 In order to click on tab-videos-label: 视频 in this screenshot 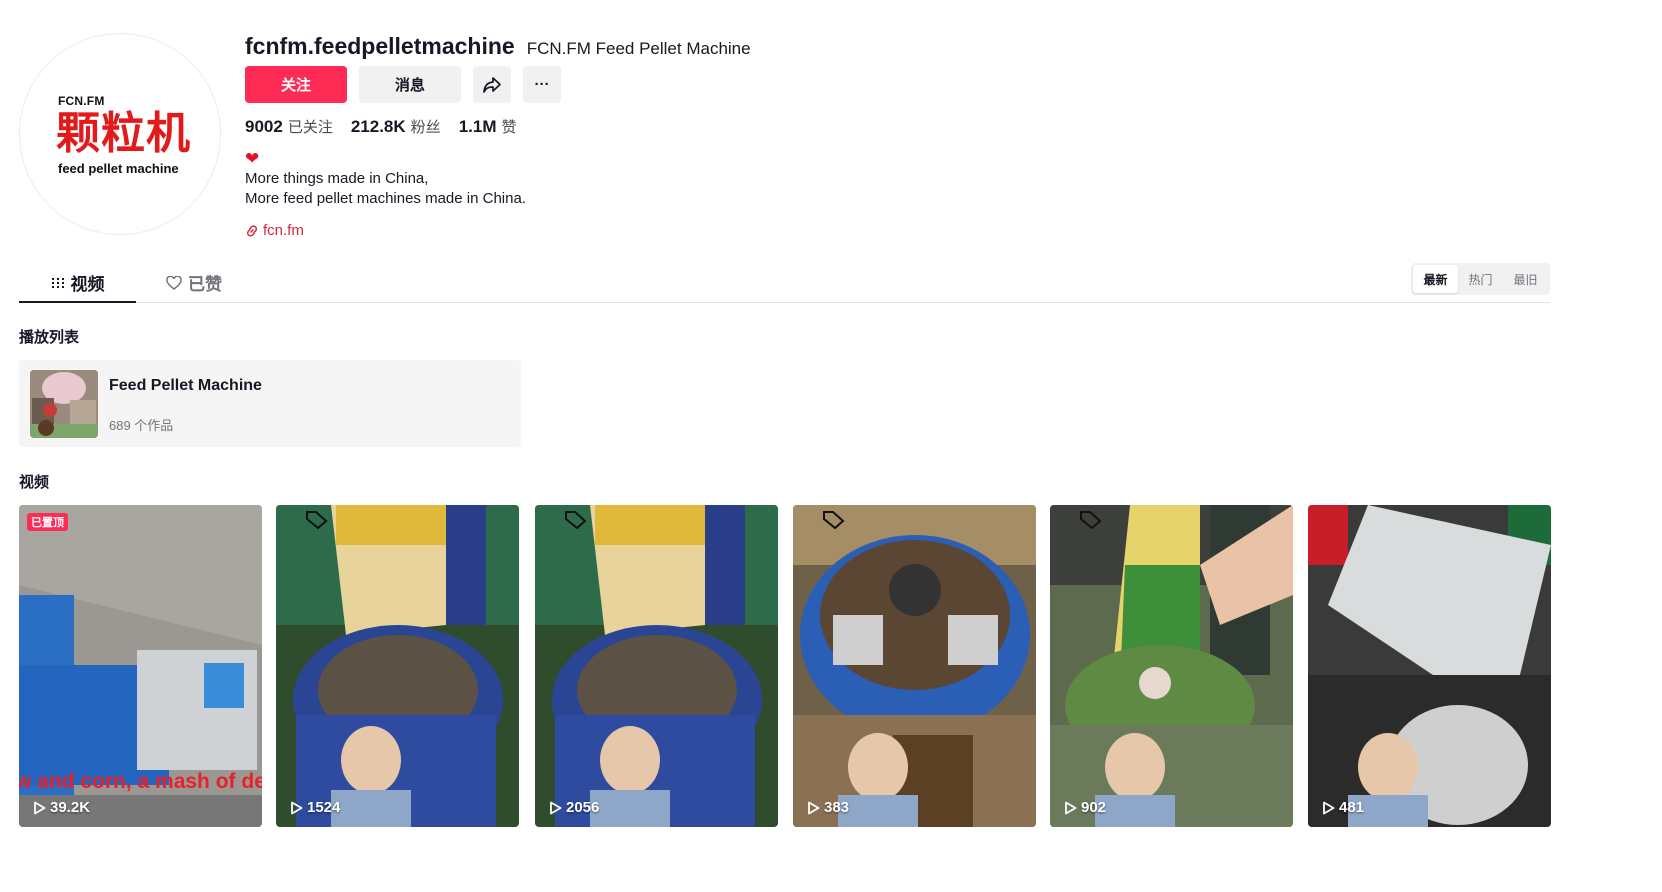, I will do `click(87, 284)`.